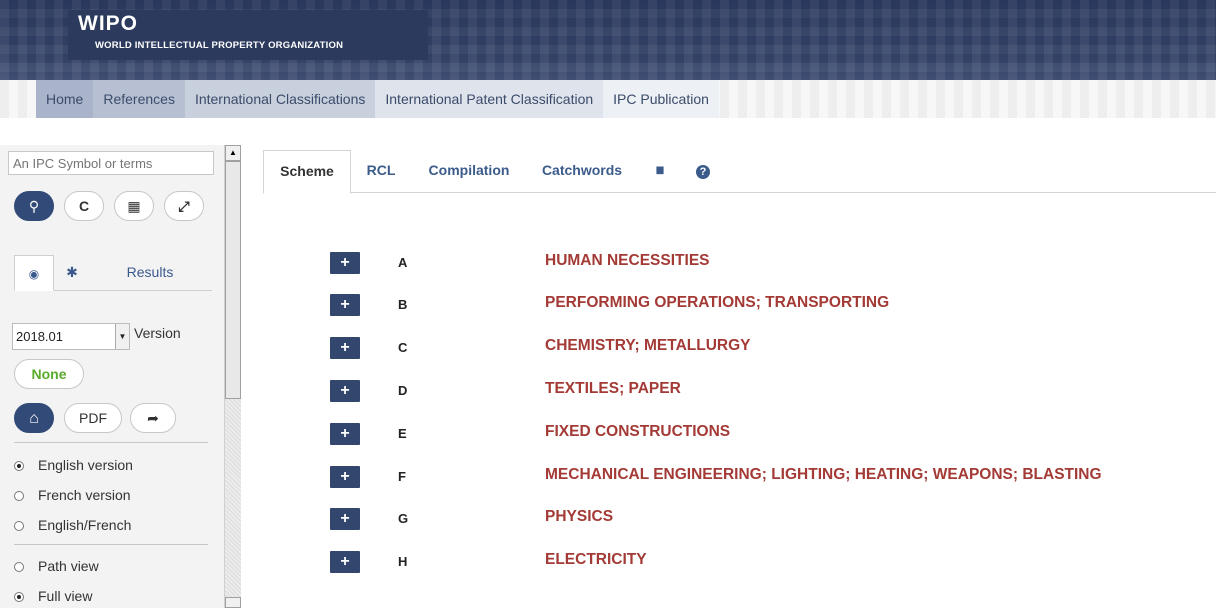  What do you see at coordinates (381, 171) in the screenshot?
I see `tab-rcl: RCL` at bounding box center [381, 171].